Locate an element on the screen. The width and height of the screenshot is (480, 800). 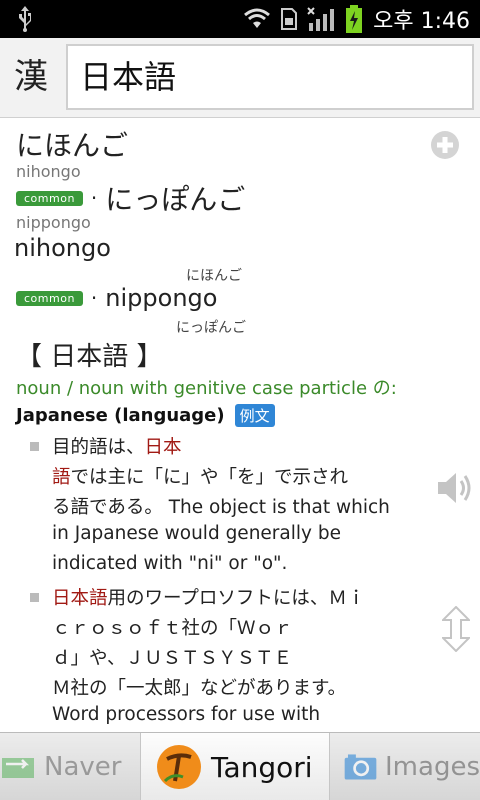
add-plus-icon is located at coordinates (445, 145).